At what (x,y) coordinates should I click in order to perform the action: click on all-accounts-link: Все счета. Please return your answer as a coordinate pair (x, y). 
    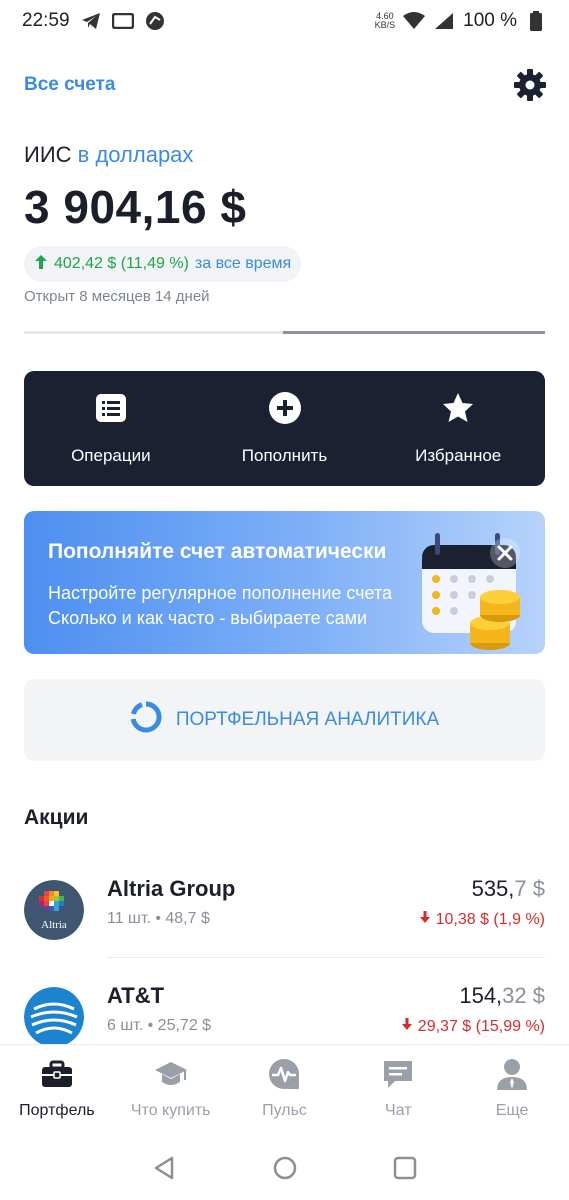
    Looking at the image, I should click on (69, 85).